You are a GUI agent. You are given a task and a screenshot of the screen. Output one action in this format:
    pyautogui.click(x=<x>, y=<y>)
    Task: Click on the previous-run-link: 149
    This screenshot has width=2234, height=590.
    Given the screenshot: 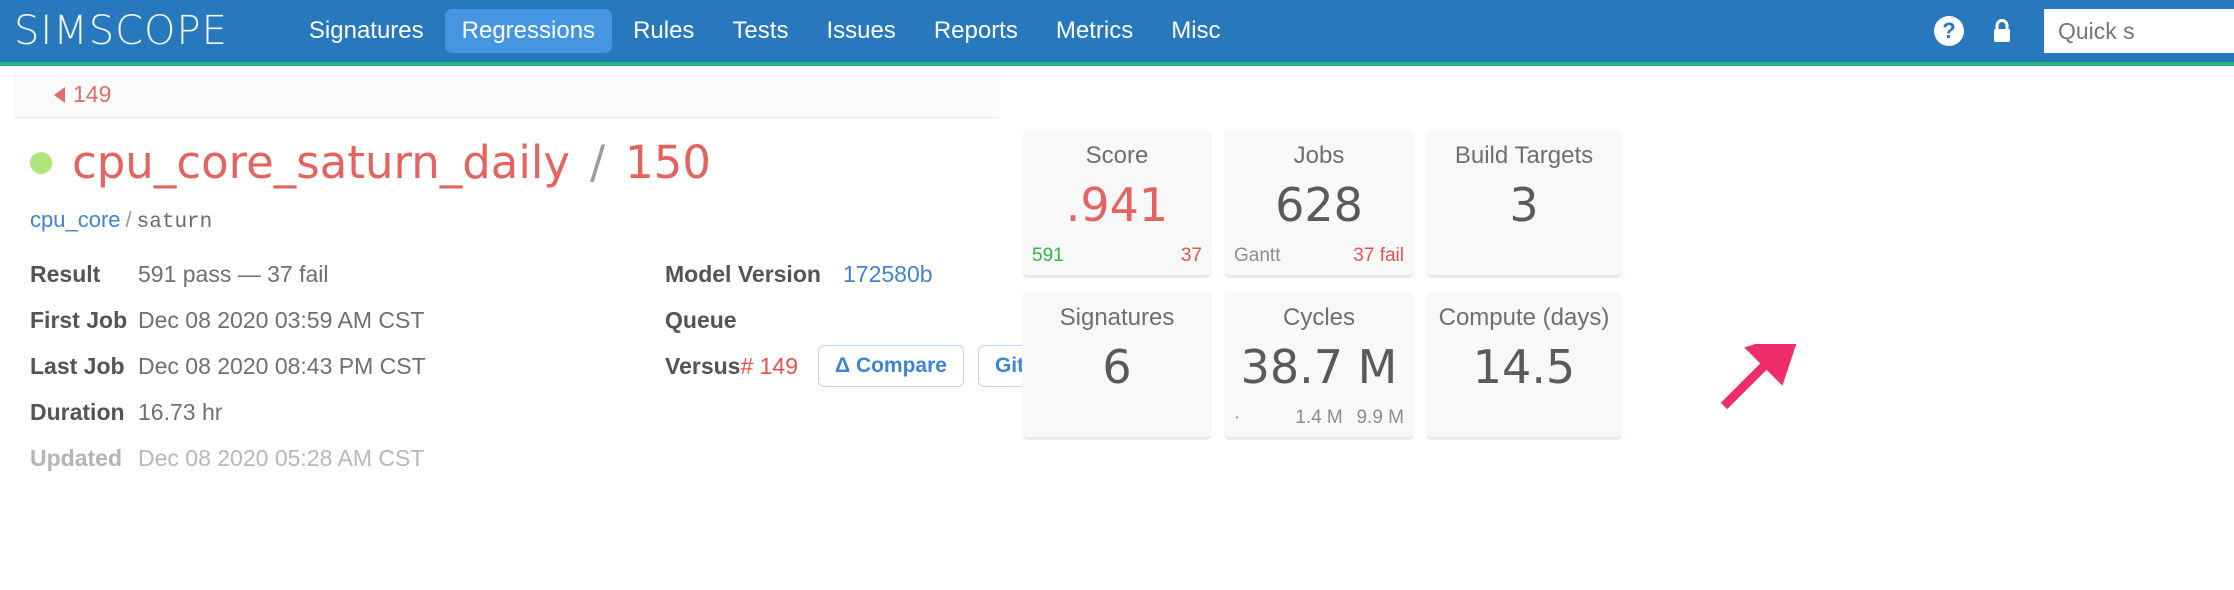 What is the action you would take?
    pyautogui.click(x=82, y=94)
    